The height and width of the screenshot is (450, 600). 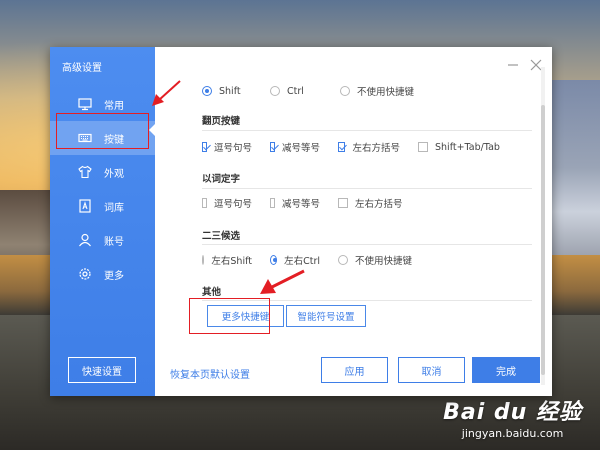 I want to click on second-third-row: 左右Shift 左右Ctrl 不使用快捷键, so click(x=316, y=260).